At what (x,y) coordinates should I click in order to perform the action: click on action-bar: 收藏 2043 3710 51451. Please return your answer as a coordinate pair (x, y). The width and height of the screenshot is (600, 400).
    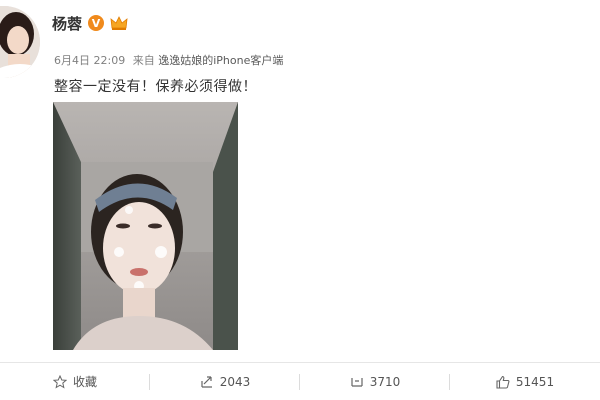
    Looking at the image, I should click on (300, 381).